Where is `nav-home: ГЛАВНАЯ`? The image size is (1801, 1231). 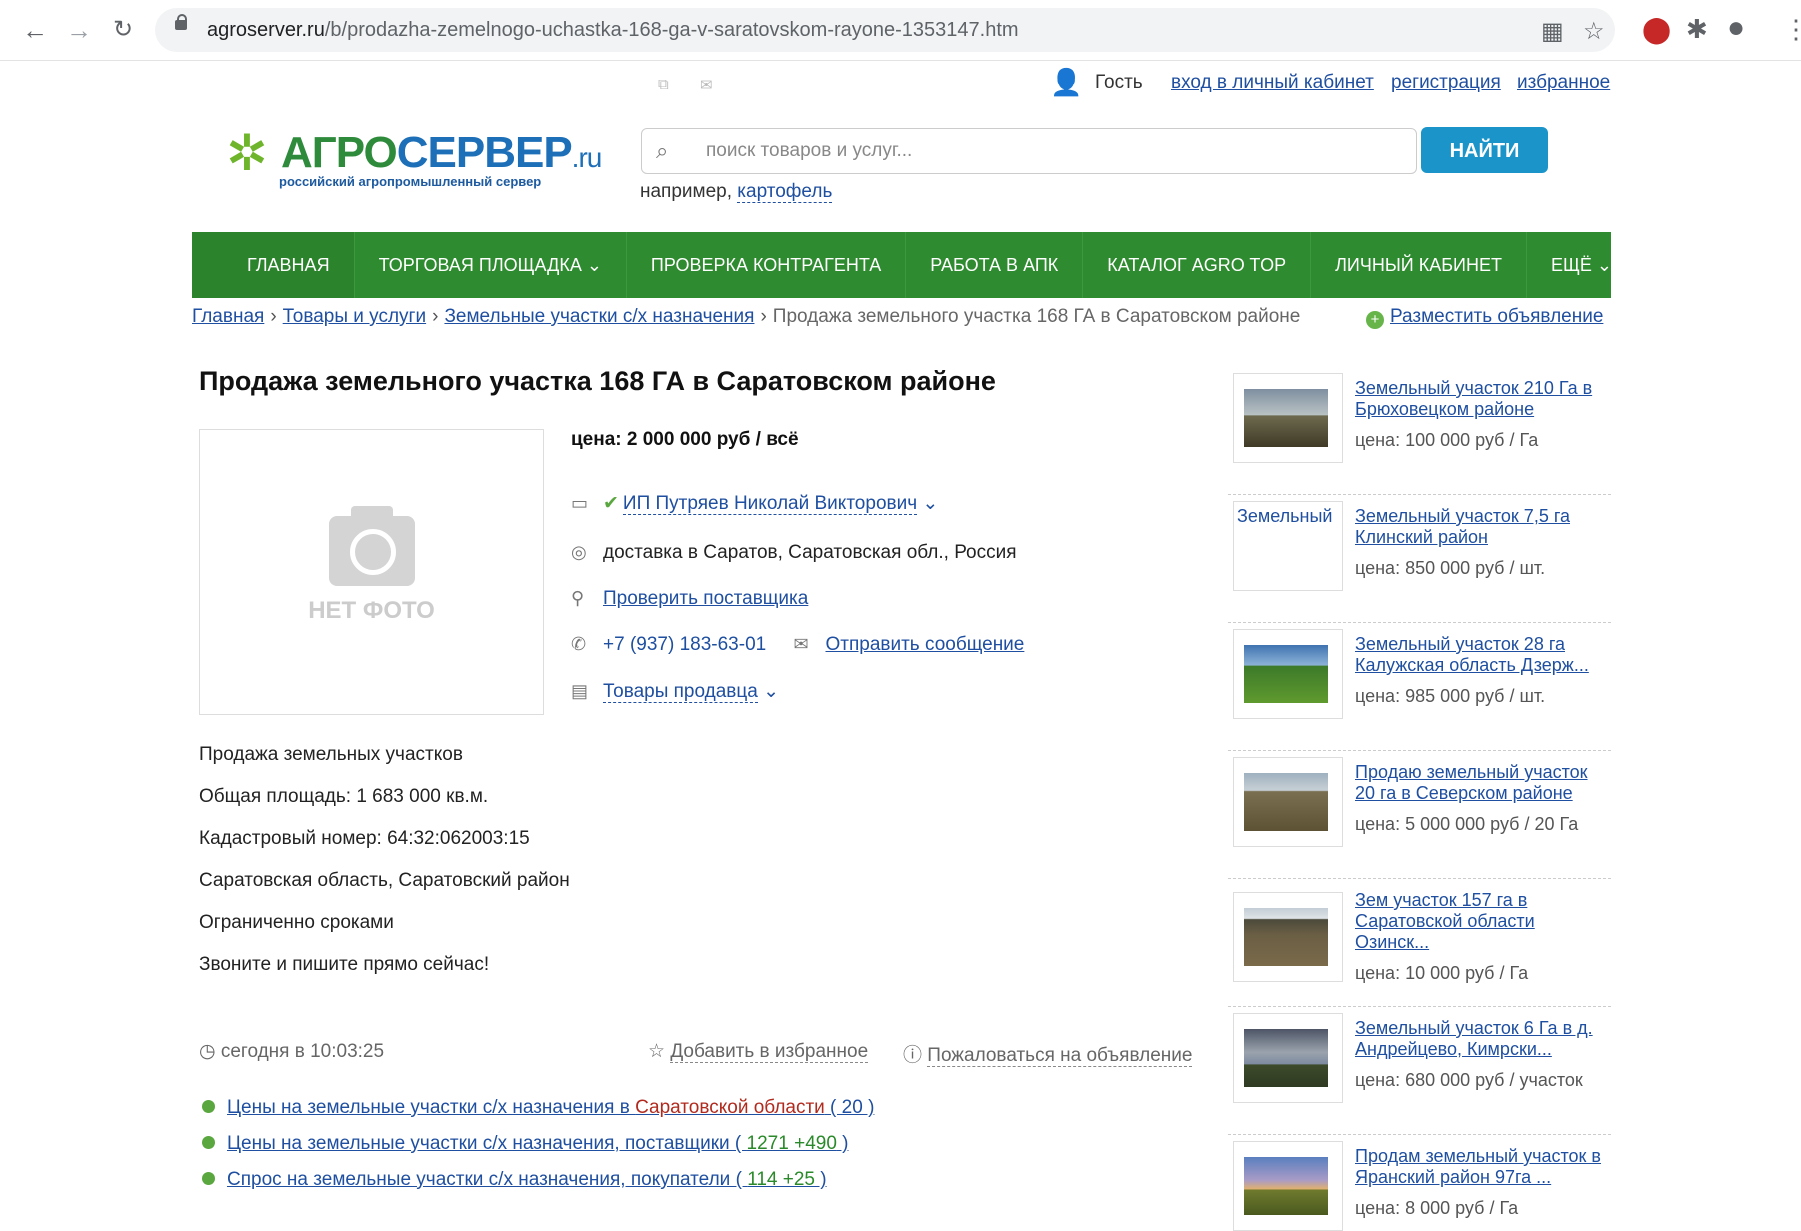 nav-home: ГЛАВНАЯ is located at coordinates (273, 265).